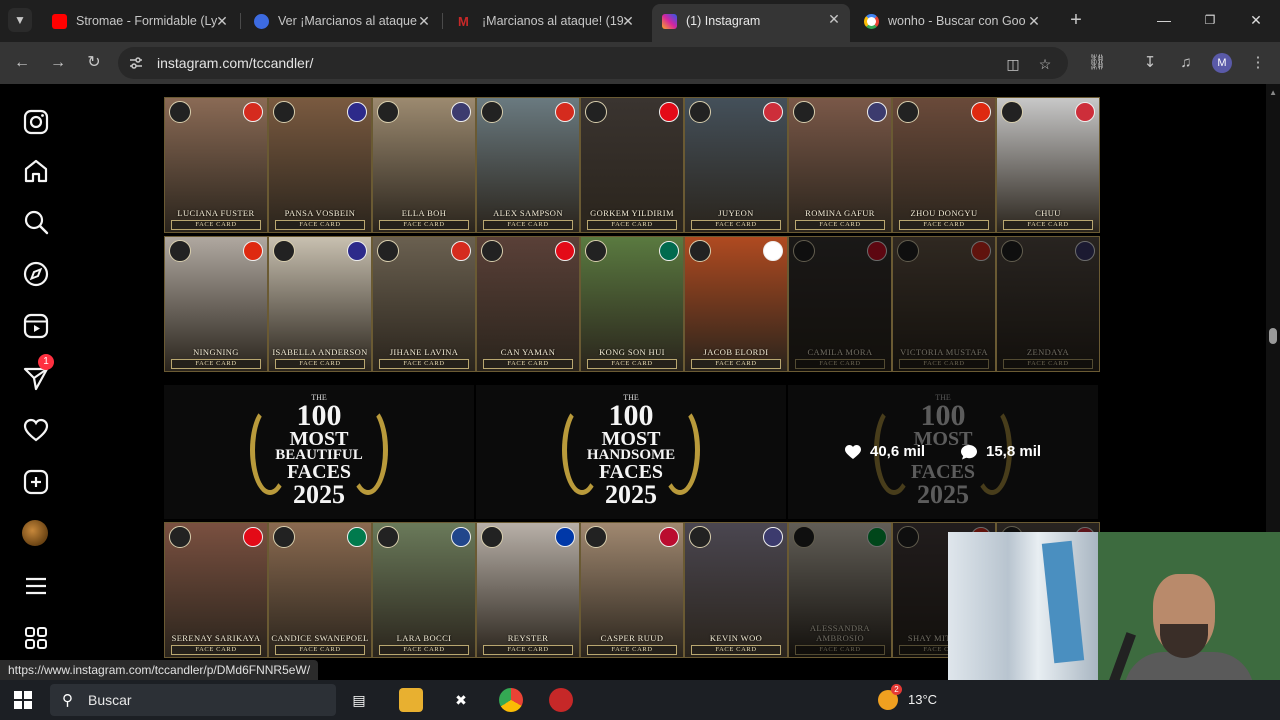 Image resolution: width=1280 pixels, height=720 pixels. Describe the element at coordinates (67, 700) in the screenshot. I see `search-icon: ⚲` at that location.